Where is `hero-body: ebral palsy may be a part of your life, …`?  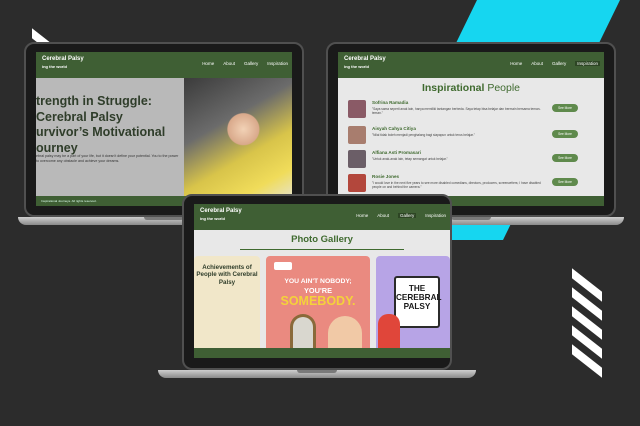 hero-body: ebral palsy may be a part of your life, … is located at coordinates (107, 158).